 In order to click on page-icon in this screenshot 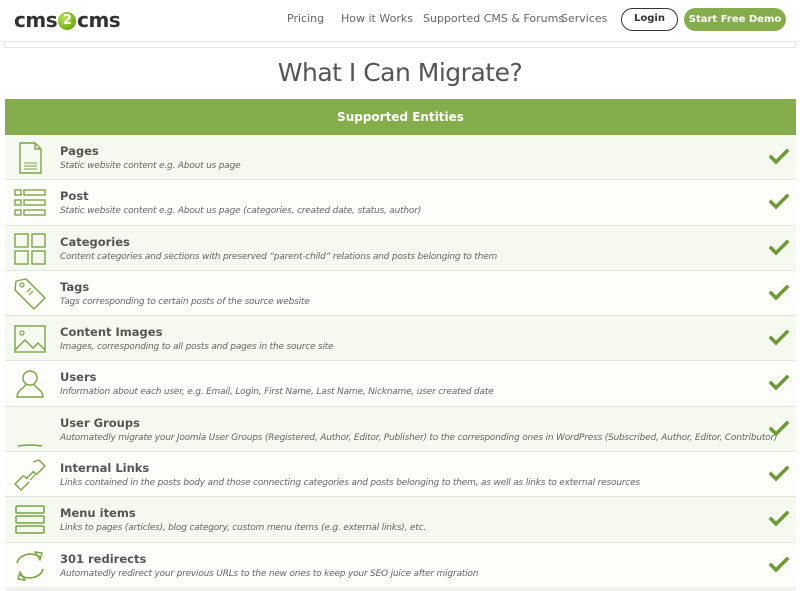, I will do `click(30, 158)`.